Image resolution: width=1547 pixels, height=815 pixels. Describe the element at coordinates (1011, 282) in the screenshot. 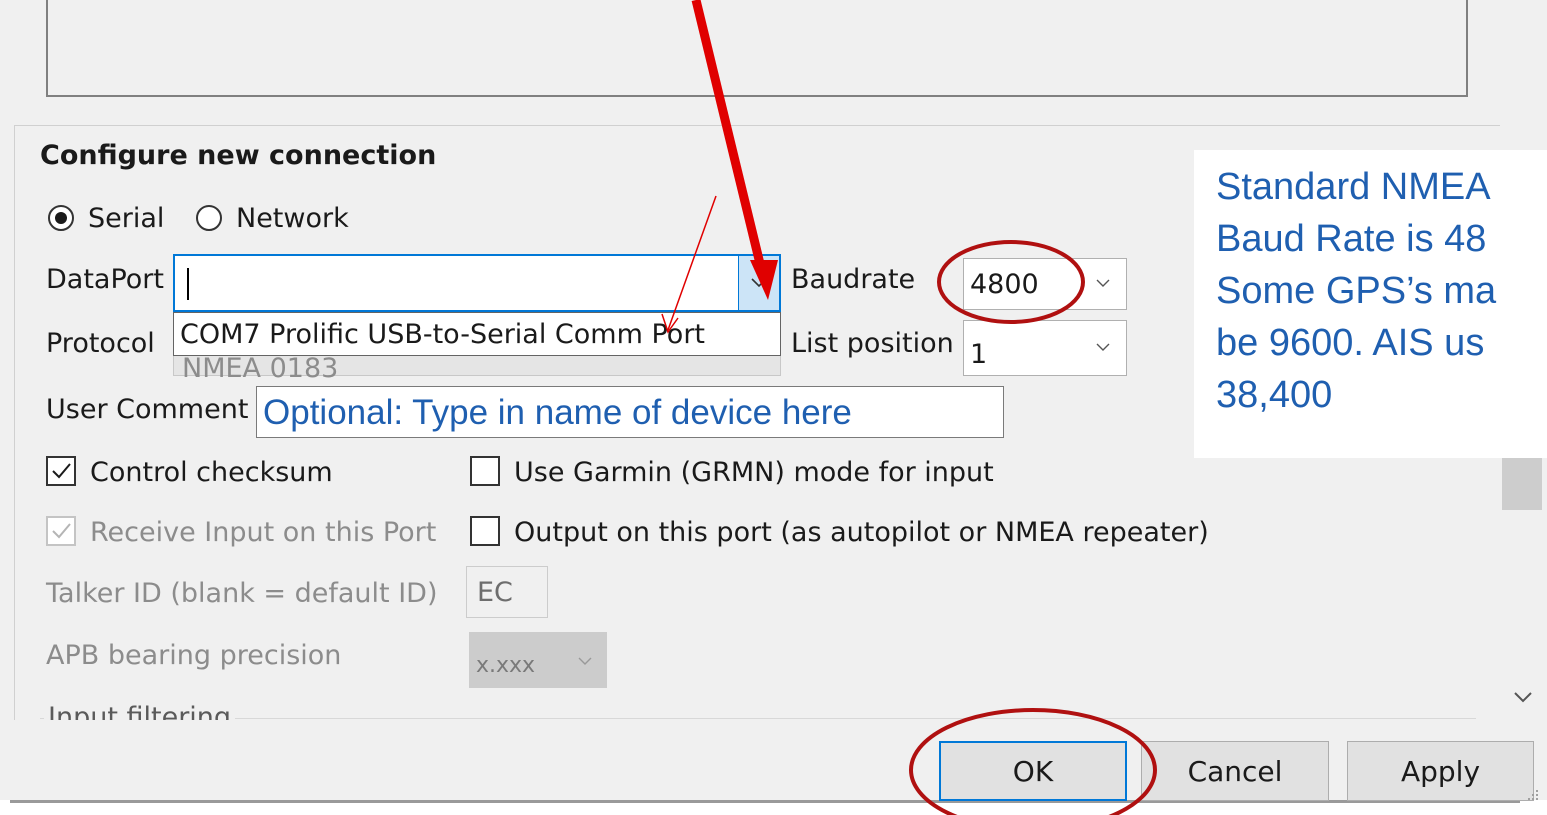

I see `baudrate-highlight-circle` at that location.